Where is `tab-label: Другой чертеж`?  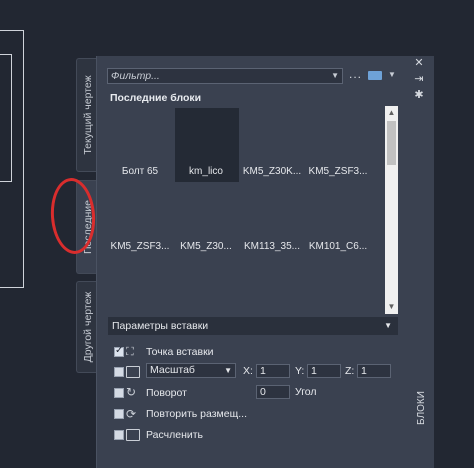
tab-label: Другой чертеж is located at coordinates (87, 327).